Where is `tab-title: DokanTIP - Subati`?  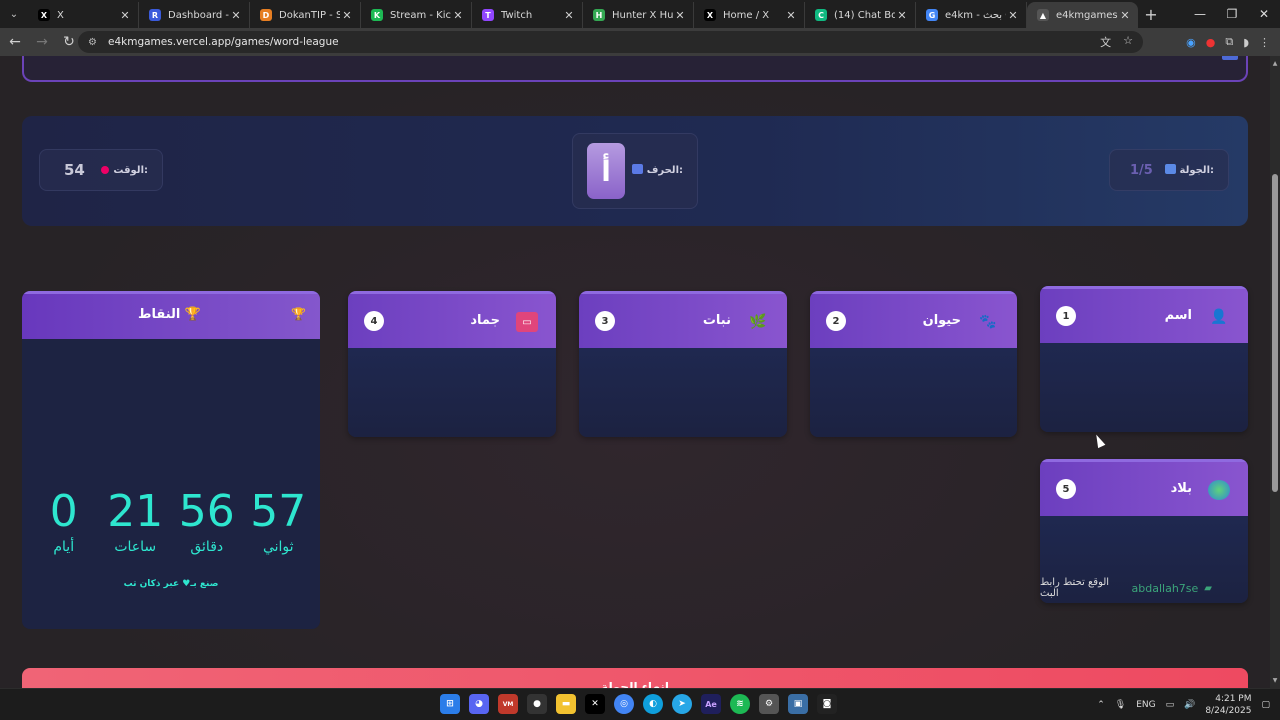
tab-title: DokanTIP - Subati is located at coordinates (309, 15).